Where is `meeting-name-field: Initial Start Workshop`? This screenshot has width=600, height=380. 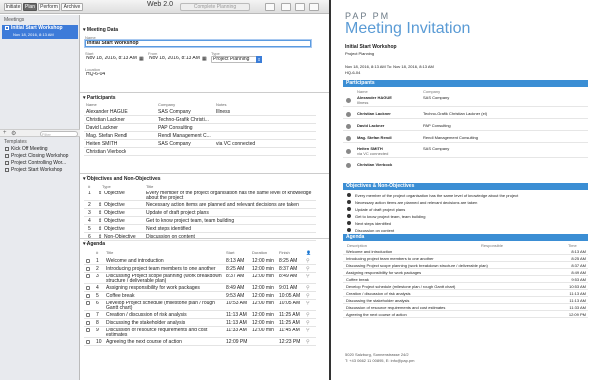
meeting-name-field: Initial Start Workshop is located at coordinates (198, 43).